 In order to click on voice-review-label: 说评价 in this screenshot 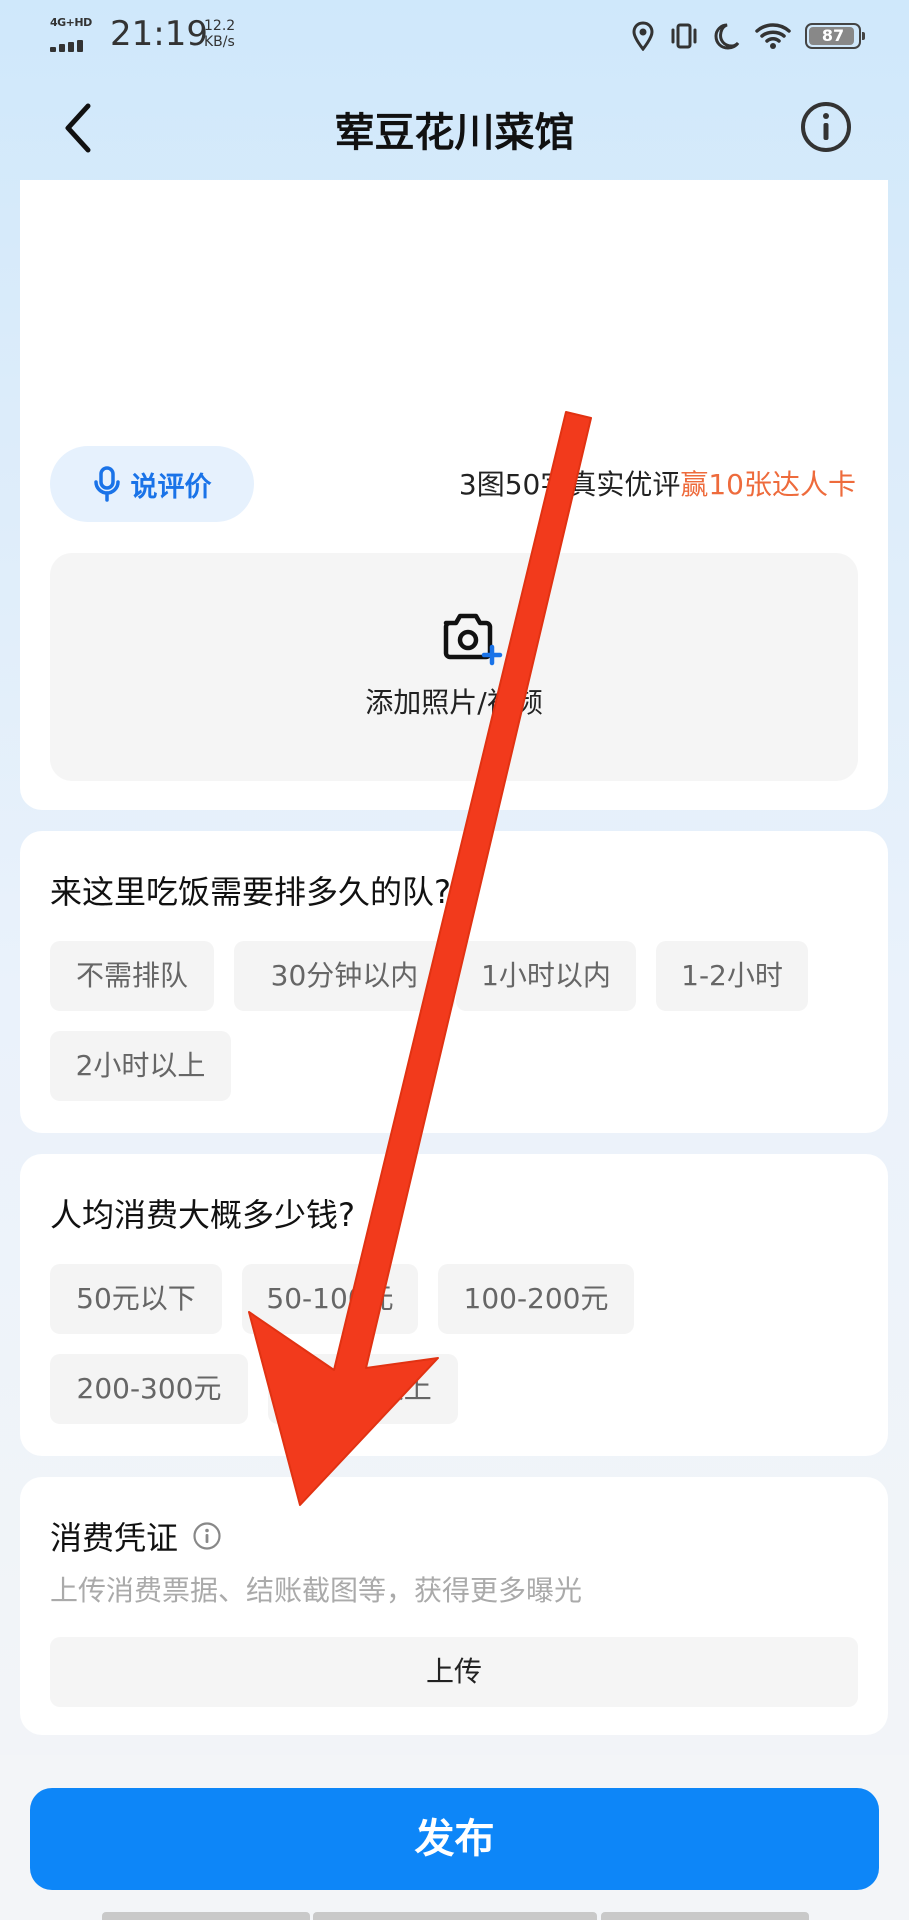, I will do `click(171, 487)`.